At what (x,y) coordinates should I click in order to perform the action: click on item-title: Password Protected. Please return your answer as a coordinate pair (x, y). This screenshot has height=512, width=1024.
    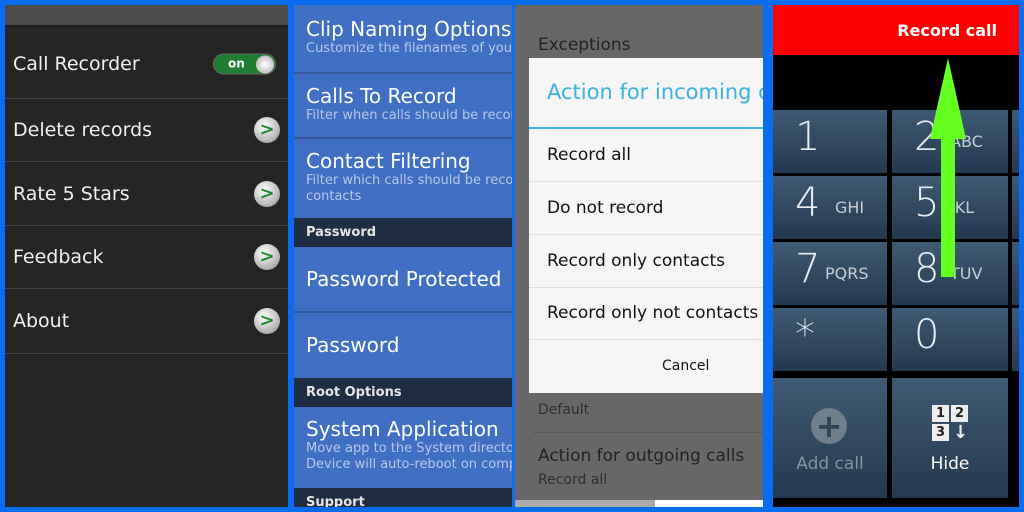
    Looking at the image, I should click on (404, 279).